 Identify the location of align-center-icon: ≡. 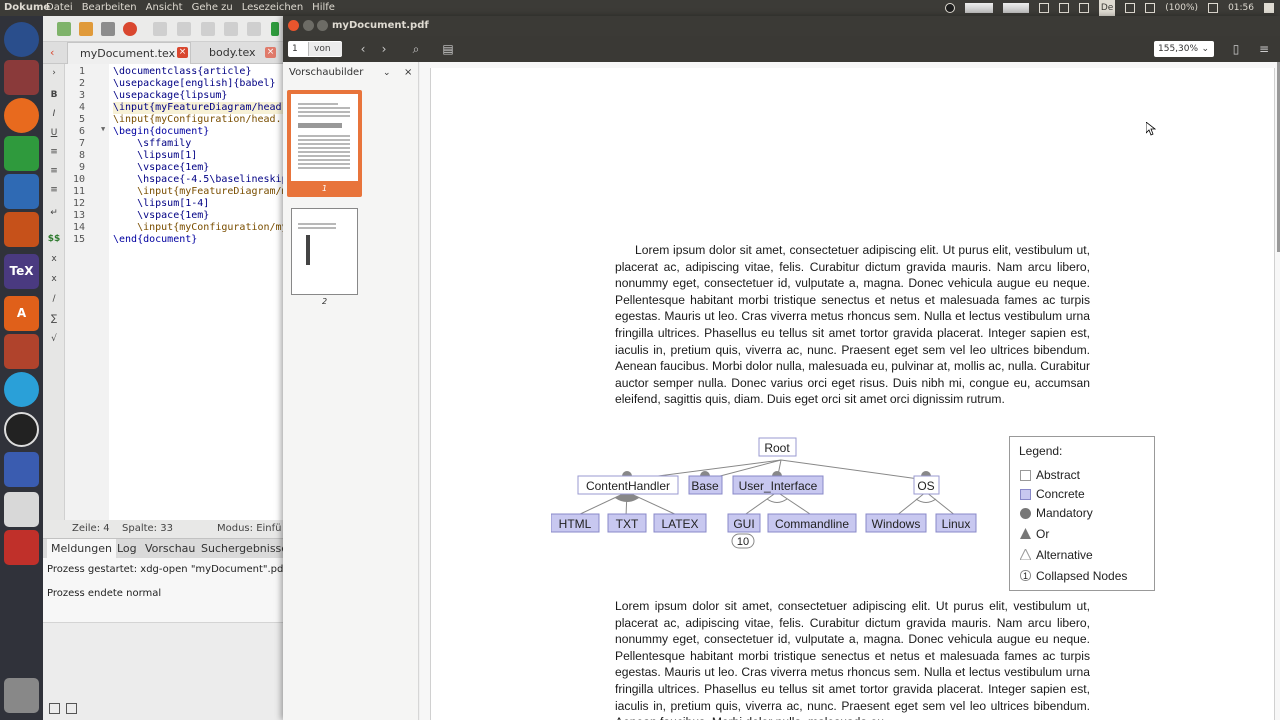
(54, 171).